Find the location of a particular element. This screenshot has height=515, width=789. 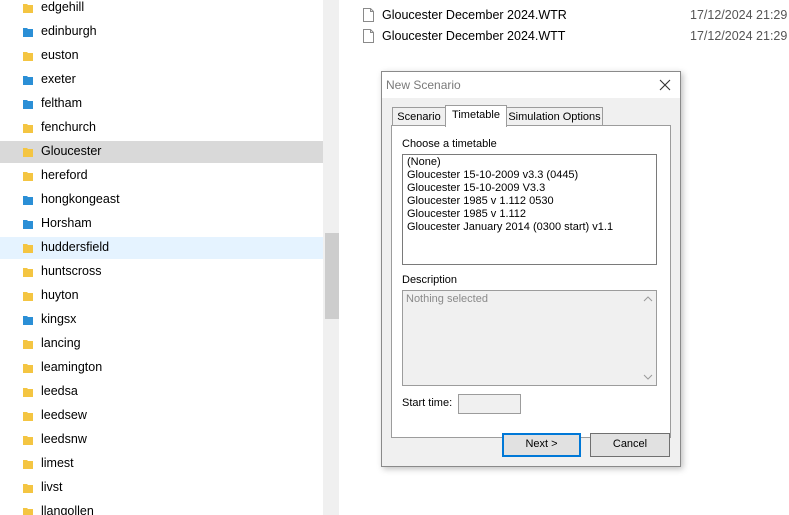

folder-item: huntscross is located at coordinates (161, 272).